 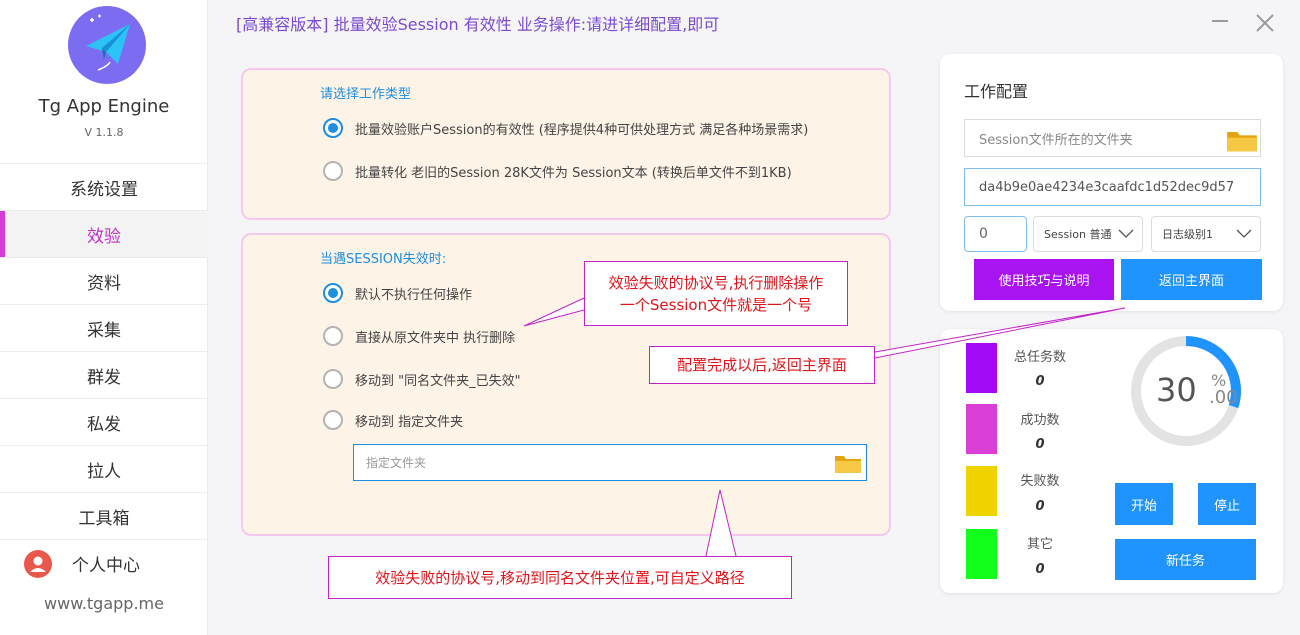 What do you see at coordinates (1144, 504) in the screenshot?
I see `start-button: 开始` at bounding box center [1144, 504].